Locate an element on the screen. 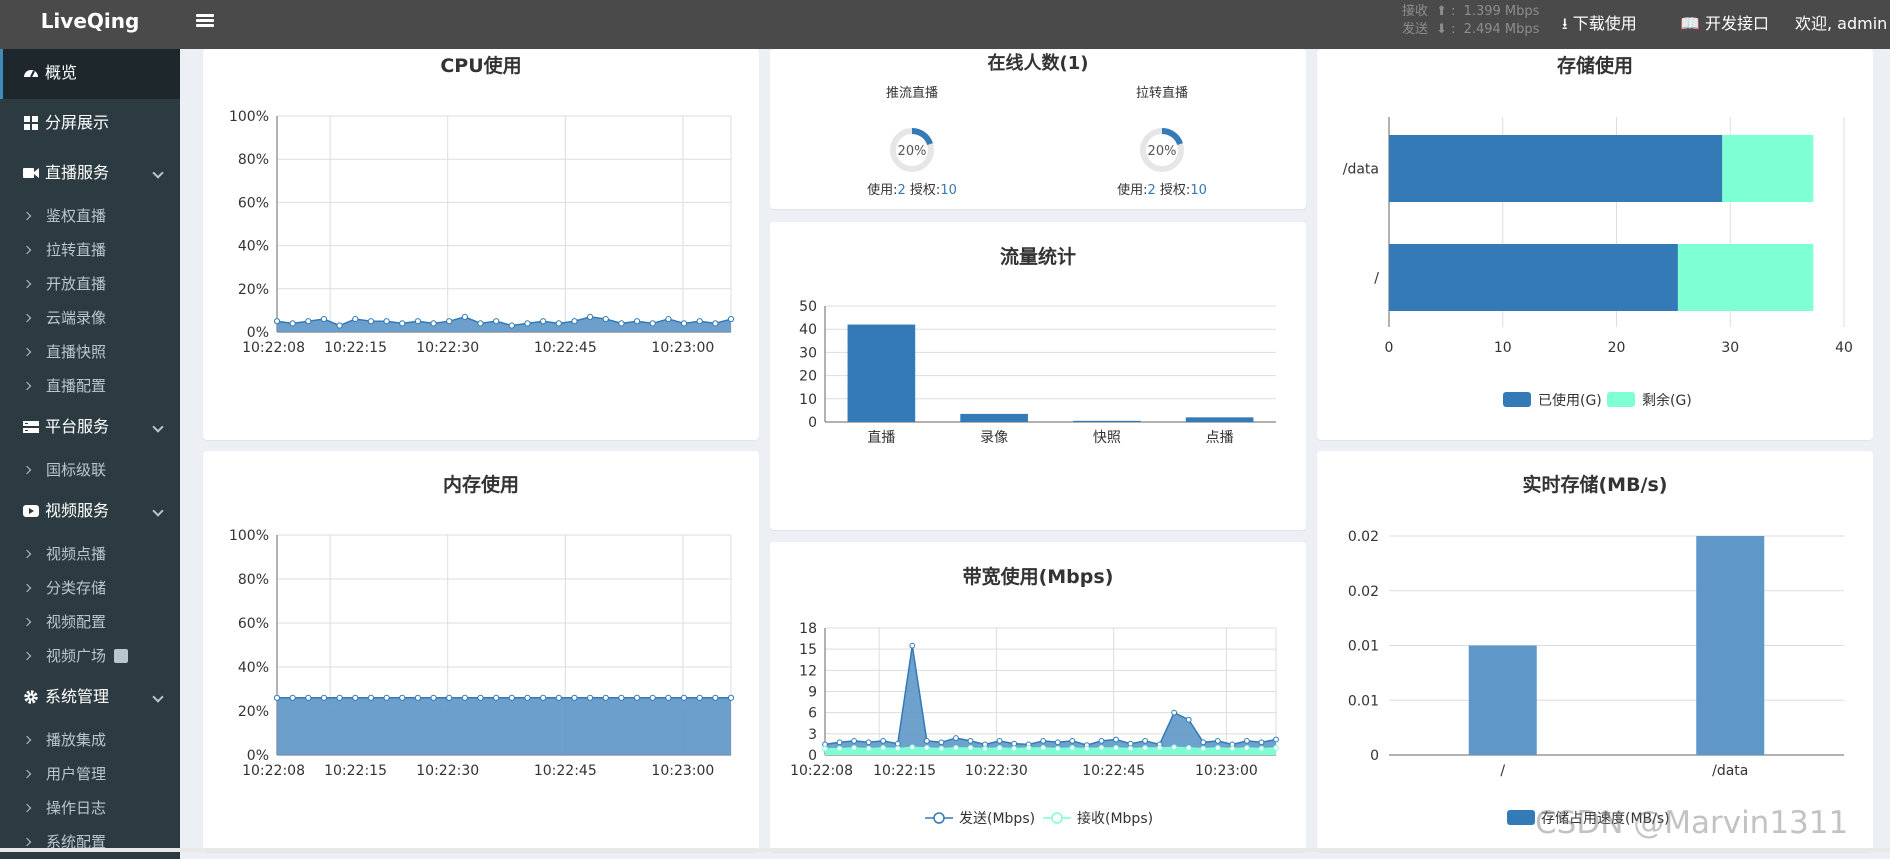  sidebar-subitem-live-3: 云端录像 is located at coordinates (90, 318).